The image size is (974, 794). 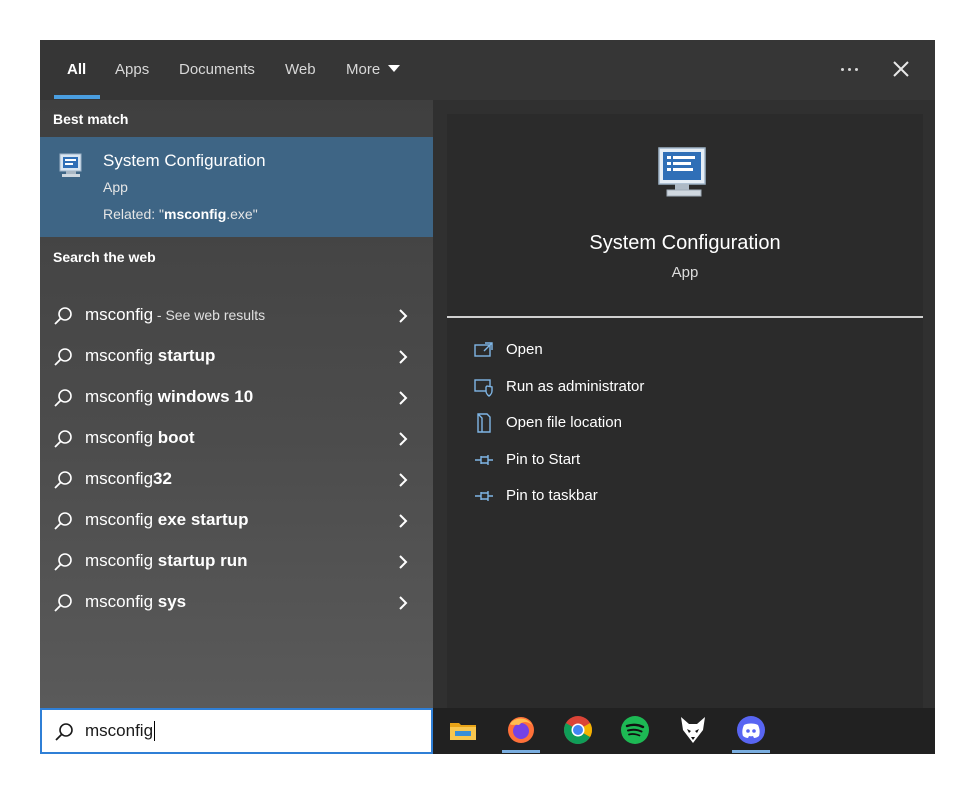 I want to click on tab-web: Web, so click(x=300, y=70).